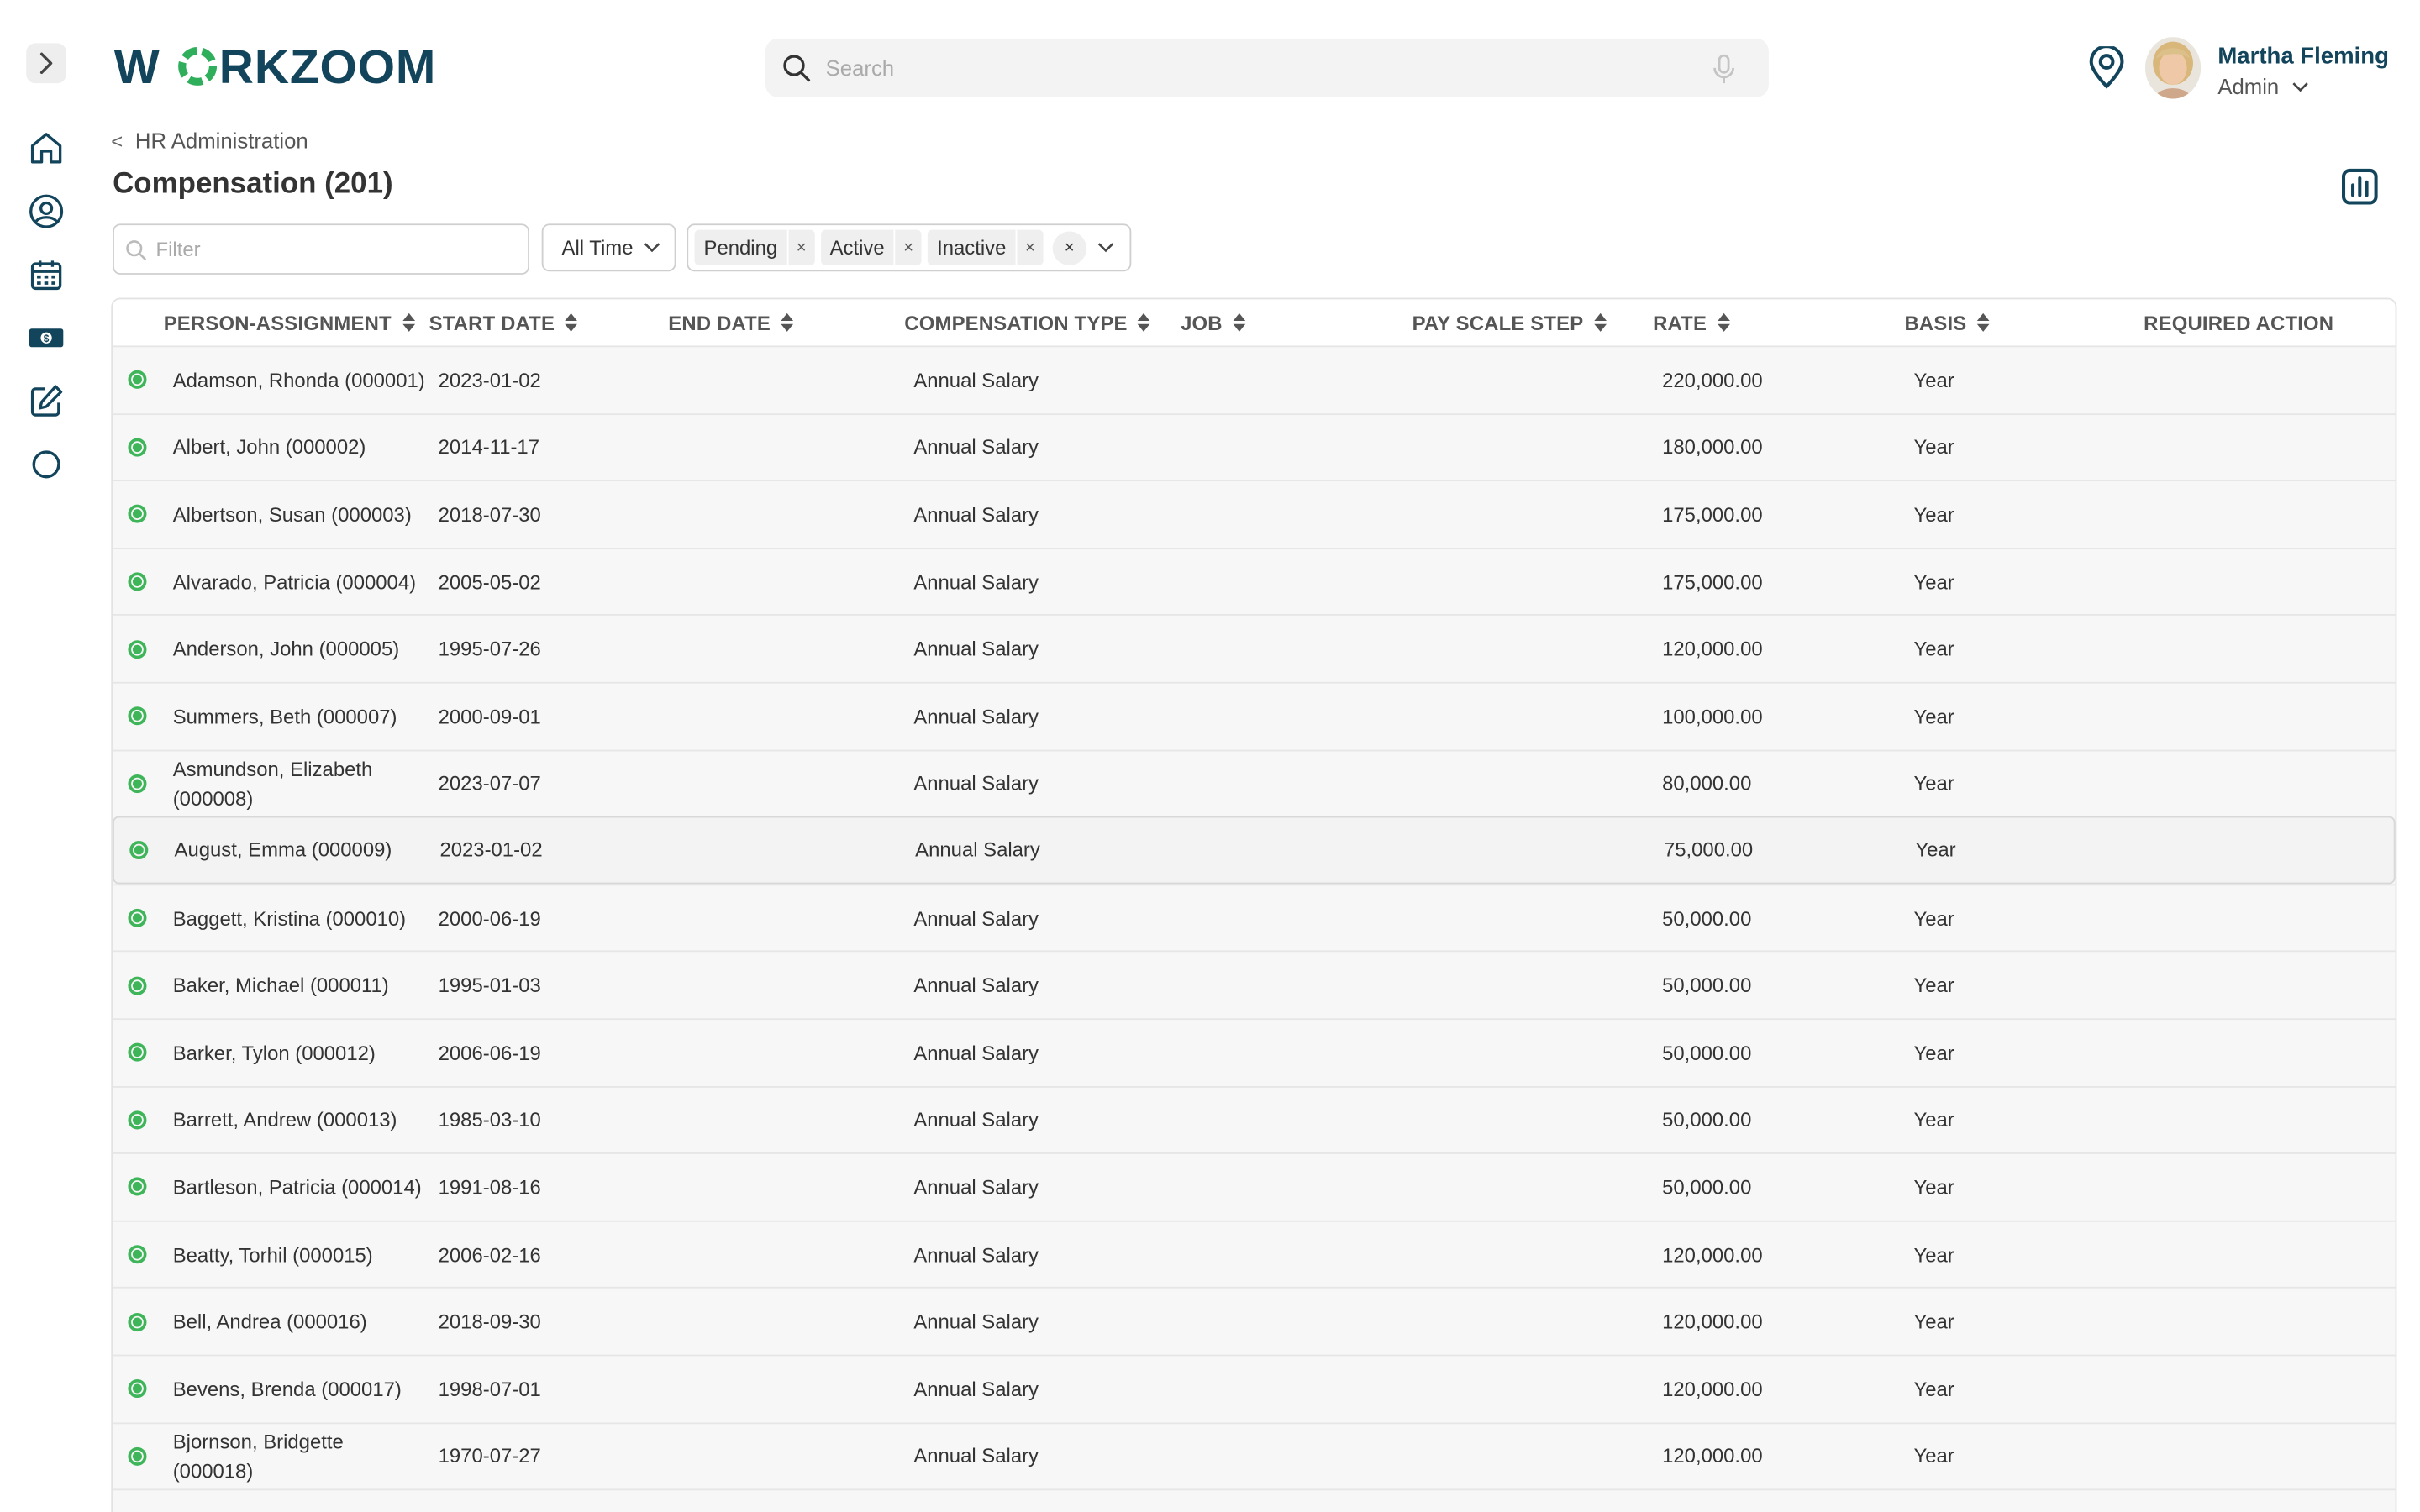 This screenshot has width=2420, height=1512. I want to click on column-header-label: END DATE, so click(719, 322).